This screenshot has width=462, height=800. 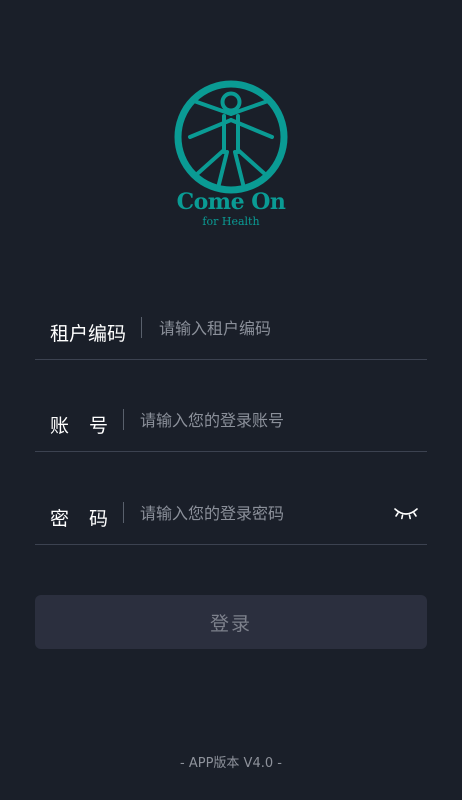 What do you see at coordinates (88, 334) in the screenshot?
I see `tenant-code-label: 租户编码` at bounding box center [88, 334].